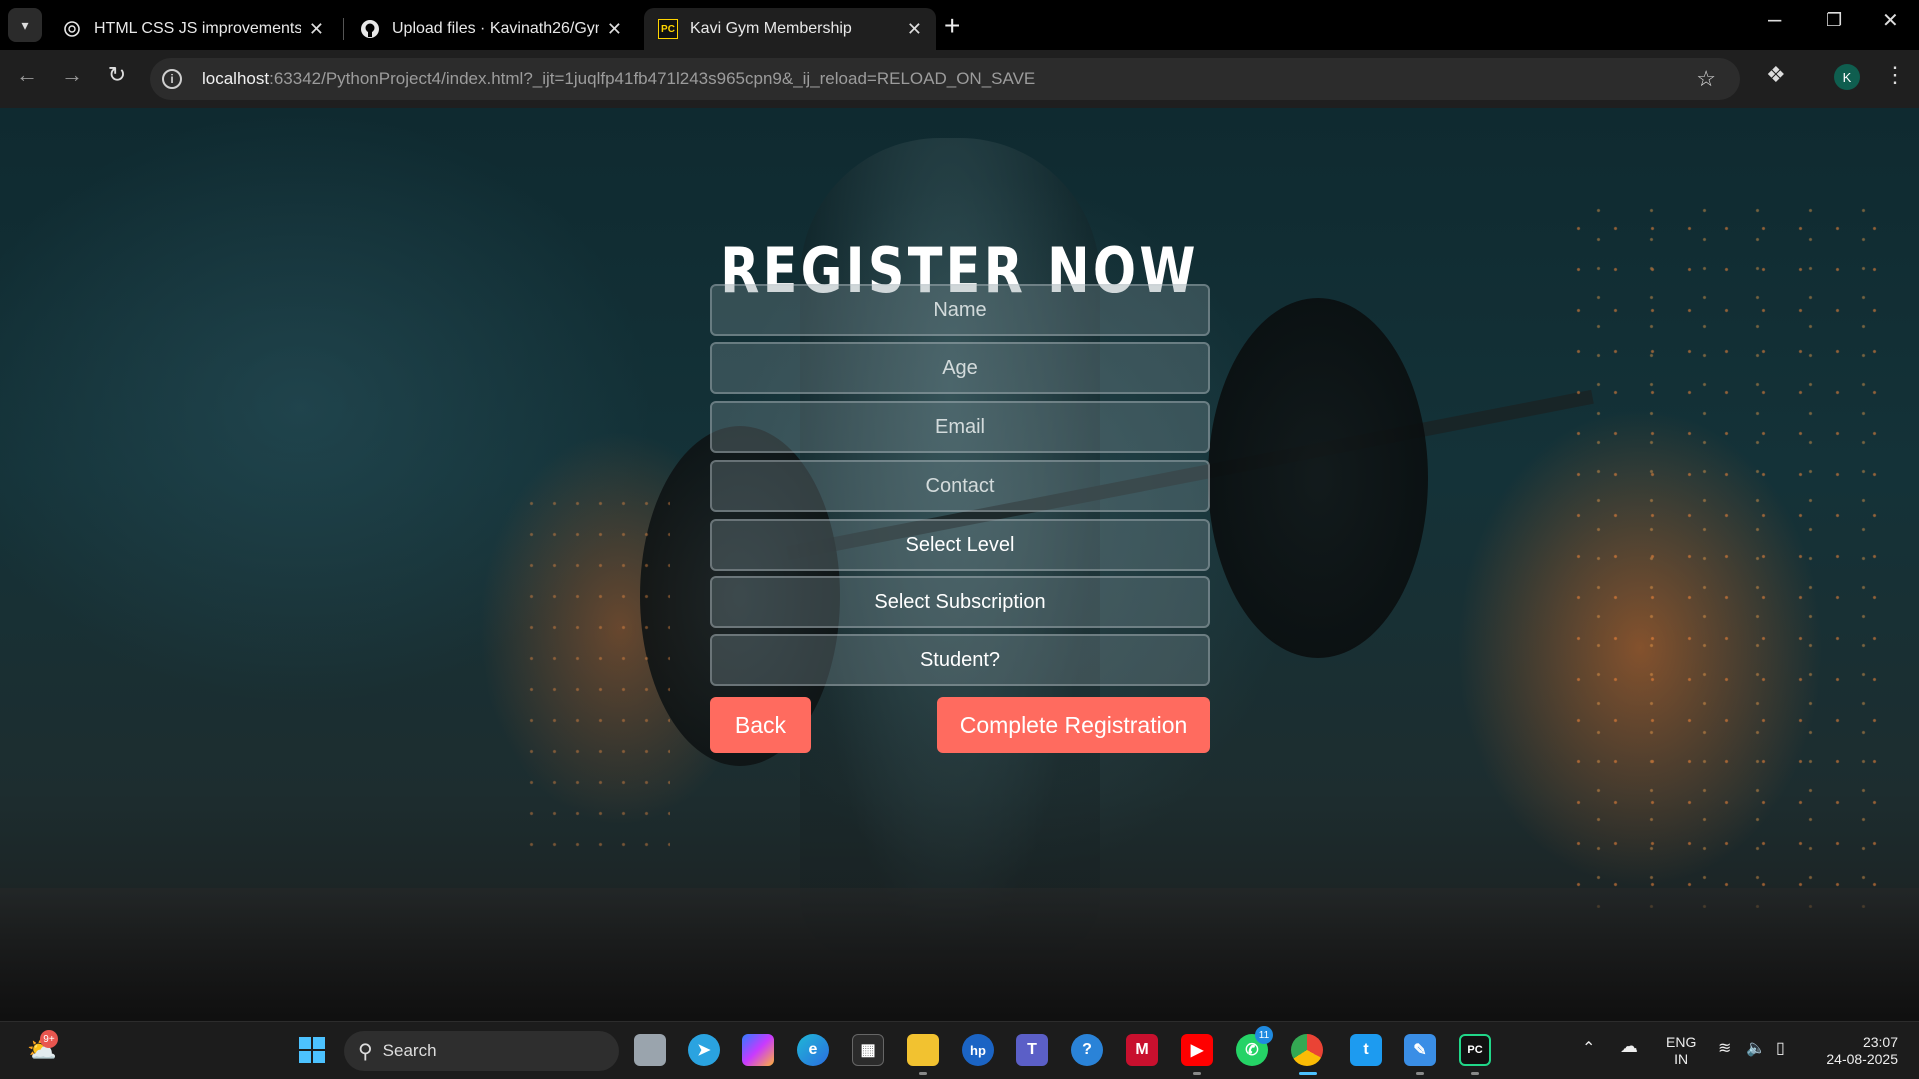  What do you see at coordinates (952, 26) in the screenshot?
I see `new-tab-button: +` at bounding box center [952, 26].